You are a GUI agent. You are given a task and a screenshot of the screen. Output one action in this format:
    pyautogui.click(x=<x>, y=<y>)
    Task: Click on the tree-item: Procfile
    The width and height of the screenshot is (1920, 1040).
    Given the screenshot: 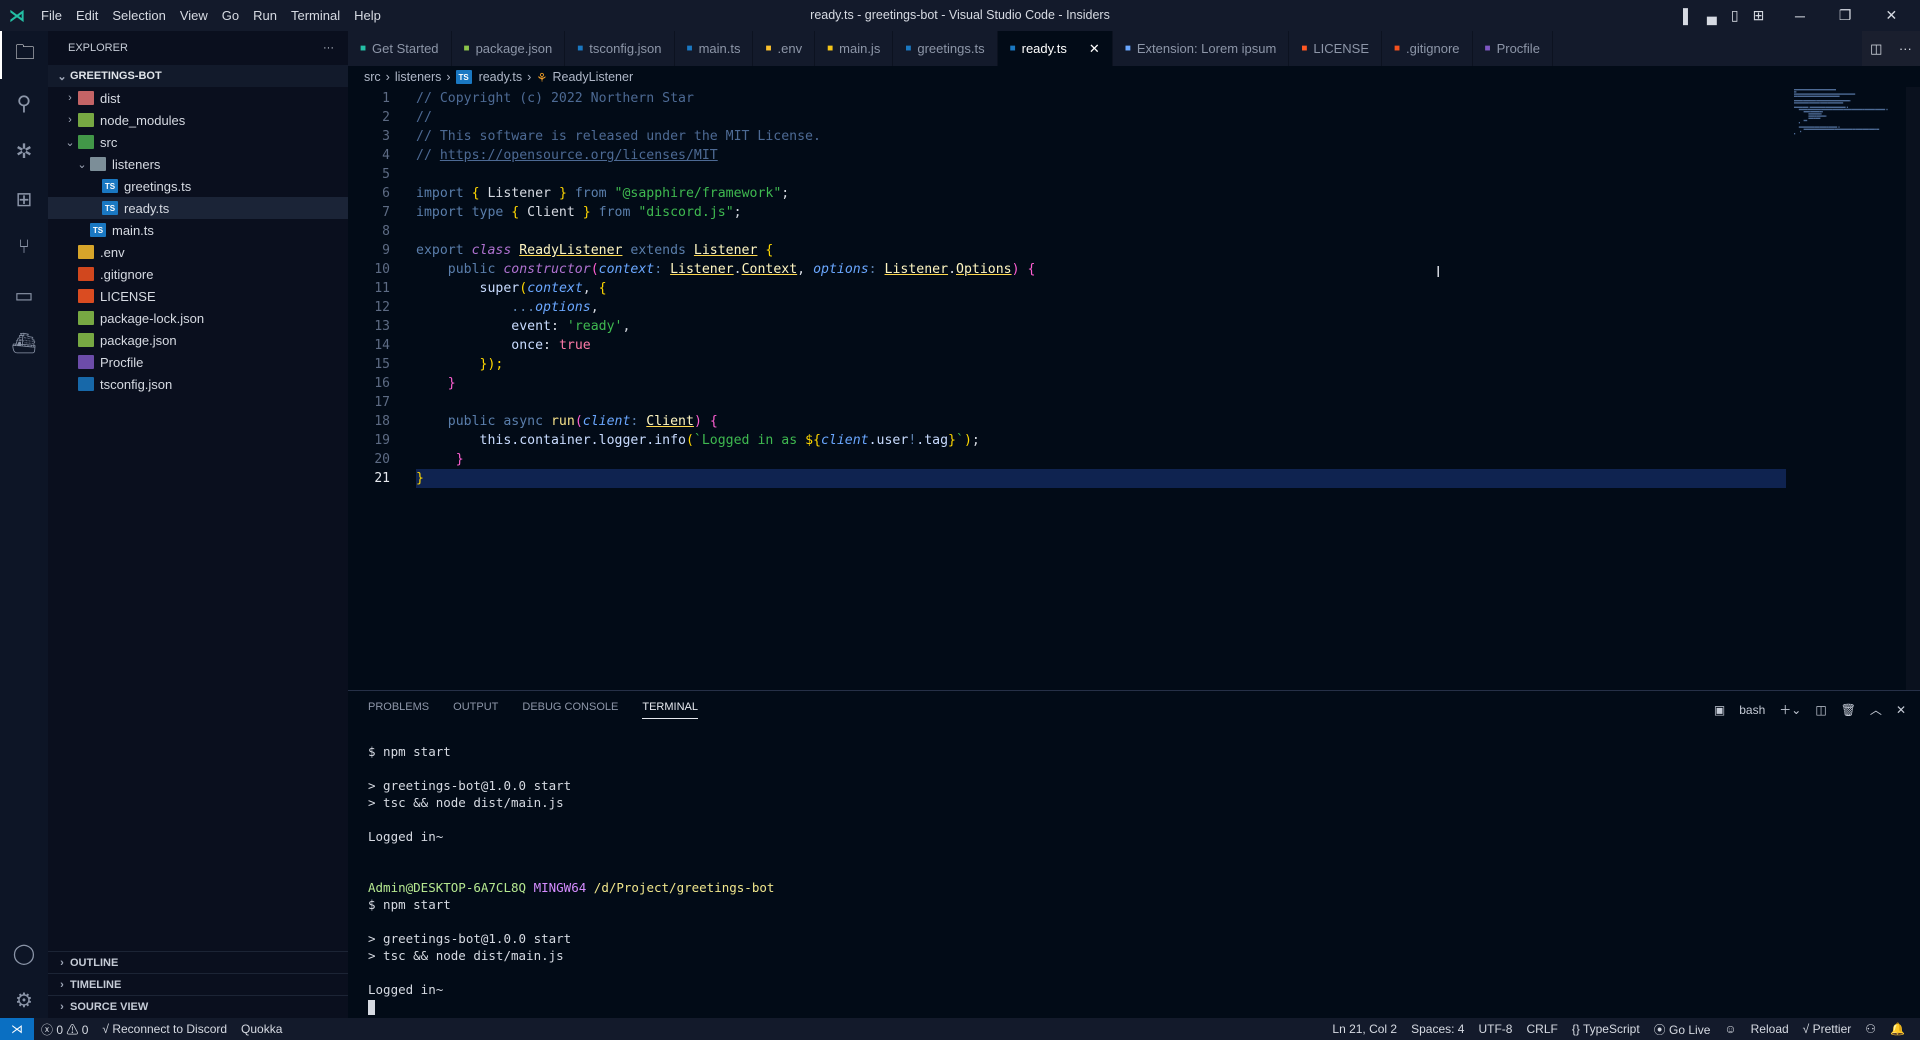 What is the action you would take?
    pyautogui.click(x=198, y=362)
    